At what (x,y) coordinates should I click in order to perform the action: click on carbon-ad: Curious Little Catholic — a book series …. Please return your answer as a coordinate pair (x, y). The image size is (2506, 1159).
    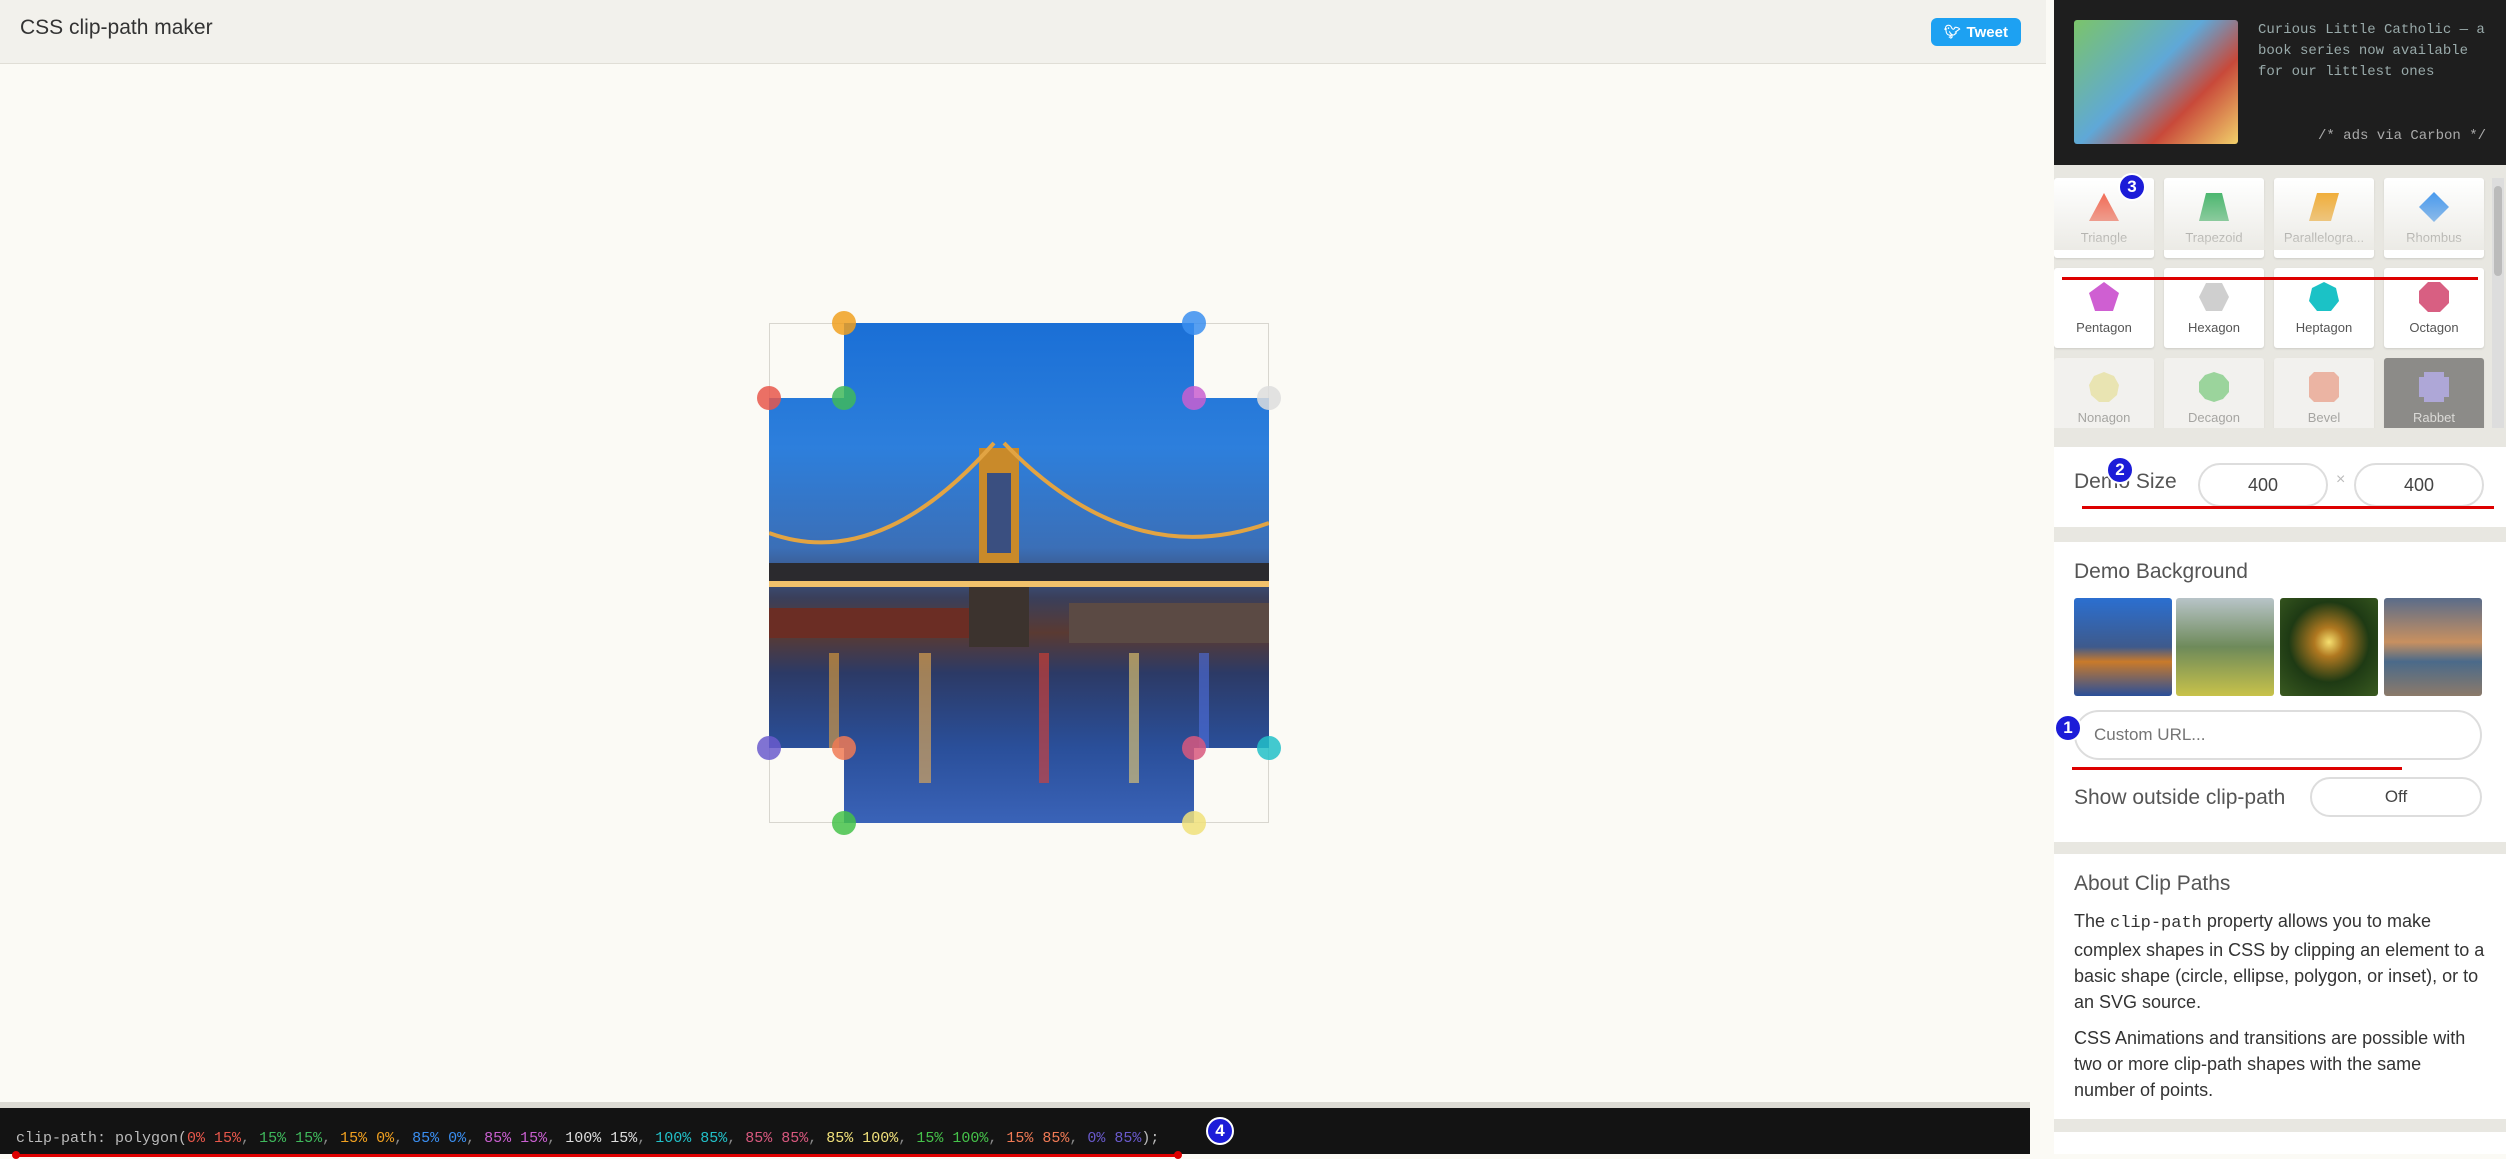
    Looking at the image, I should click on (2280, 82).